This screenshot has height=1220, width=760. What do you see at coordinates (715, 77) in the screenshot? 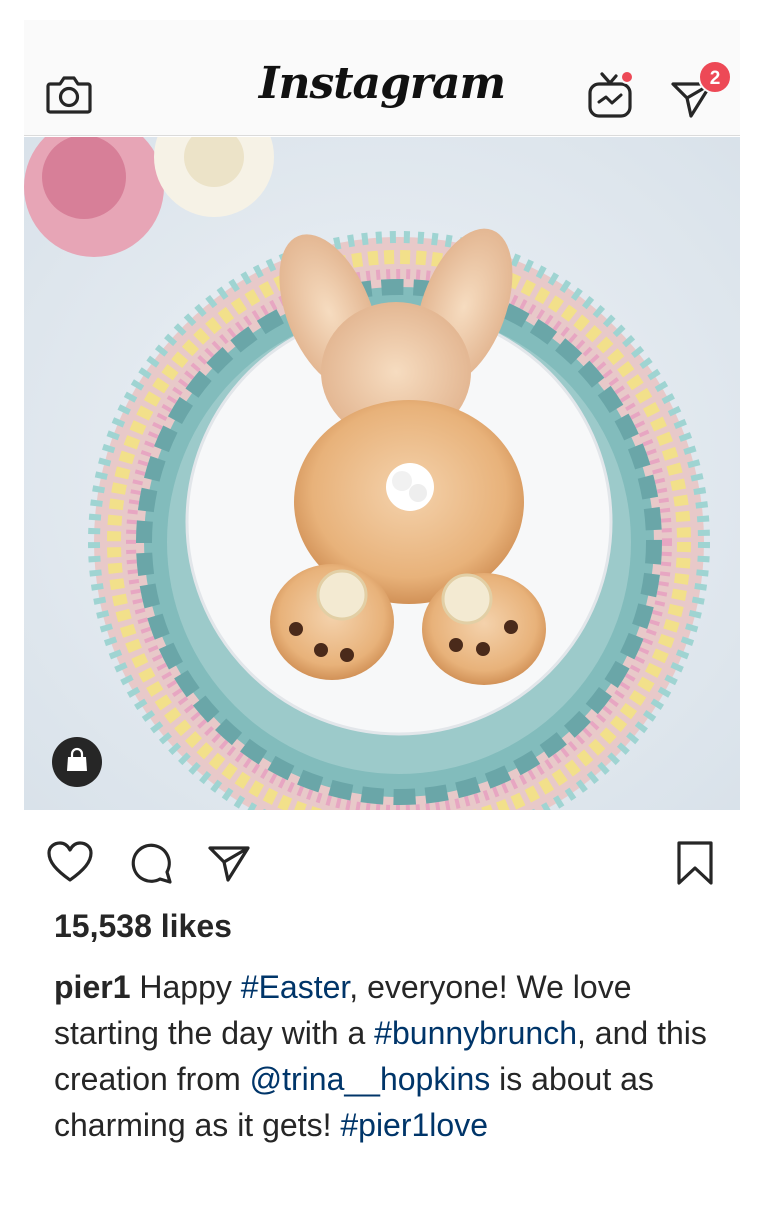
I see `direct-badge: 2` at bounding box center [715, 77].